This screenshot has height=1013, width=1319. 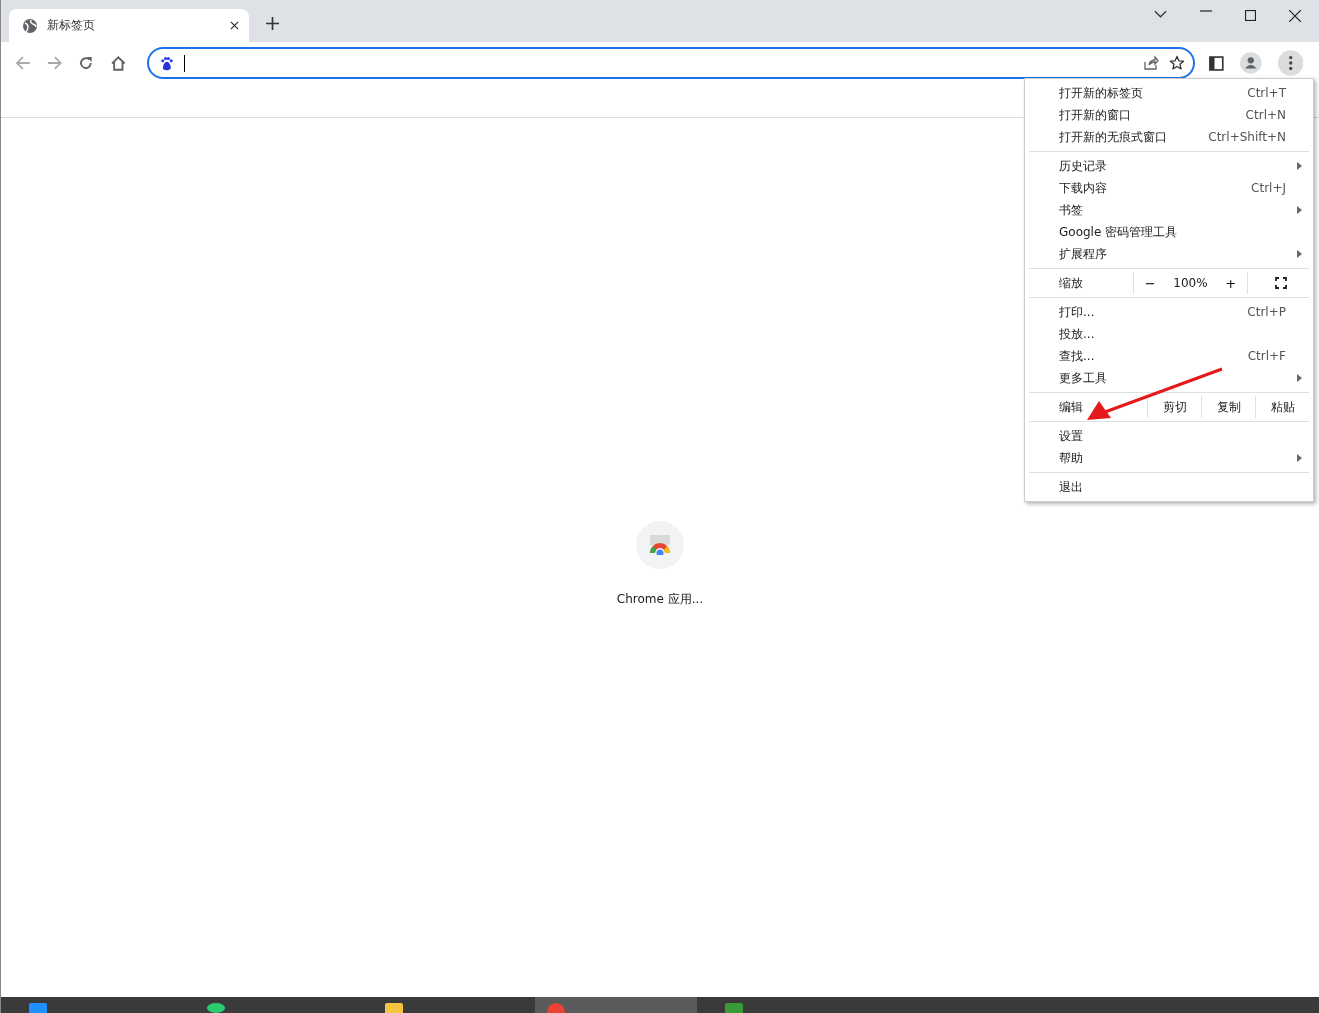 I want to click on app-shortcut-tile, so click(x=660, y=545).